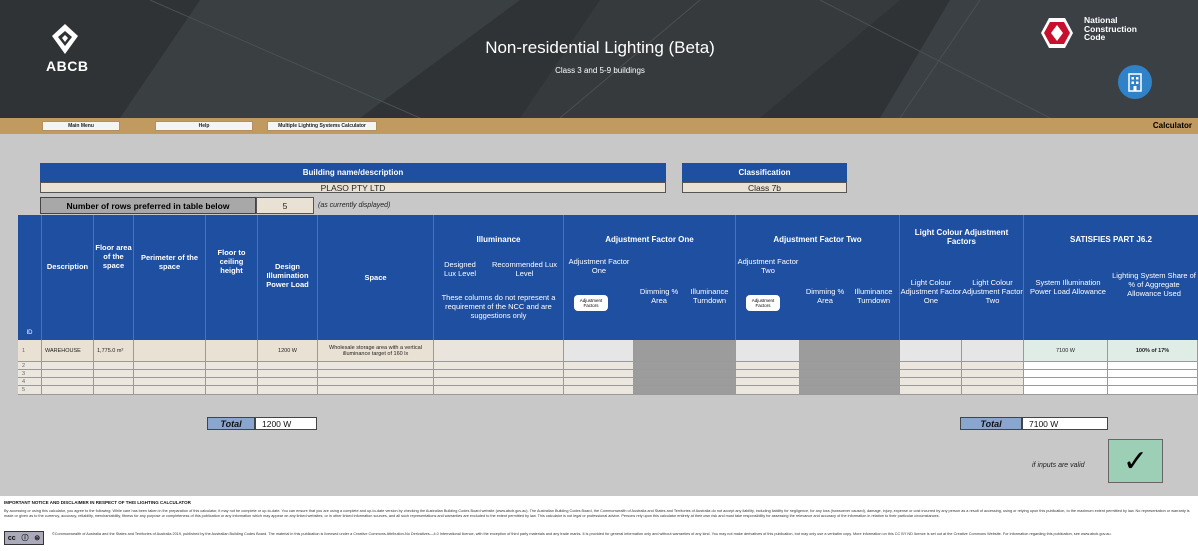  What do you see at coordinates (25, 538) in the screenshot?
I see `cc-by-icon: ⓘ` at bounding box center [25, 538].